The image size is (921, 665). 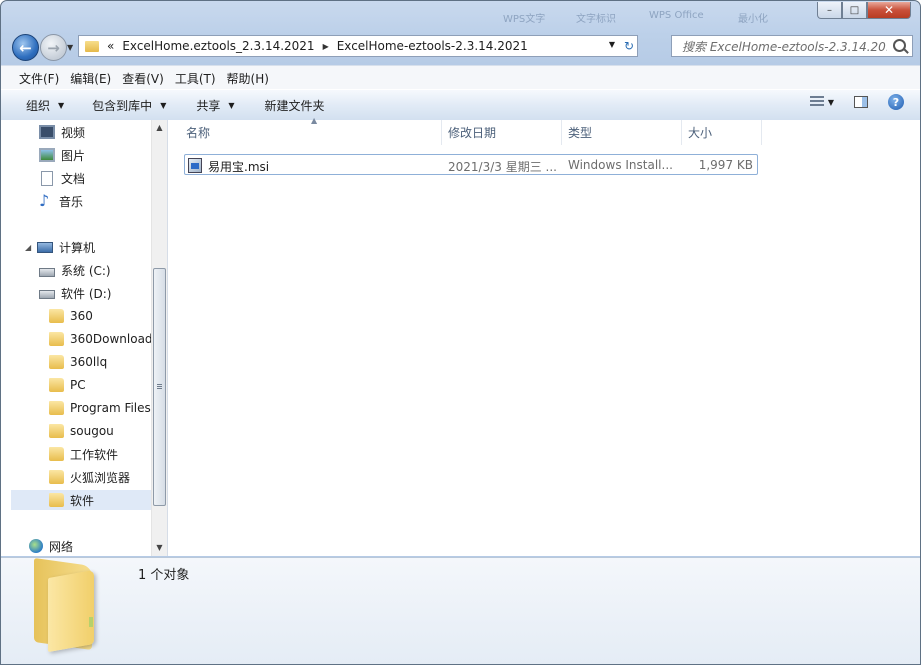 I want to click on nav-label: 软件, so click(x=82, y=500).